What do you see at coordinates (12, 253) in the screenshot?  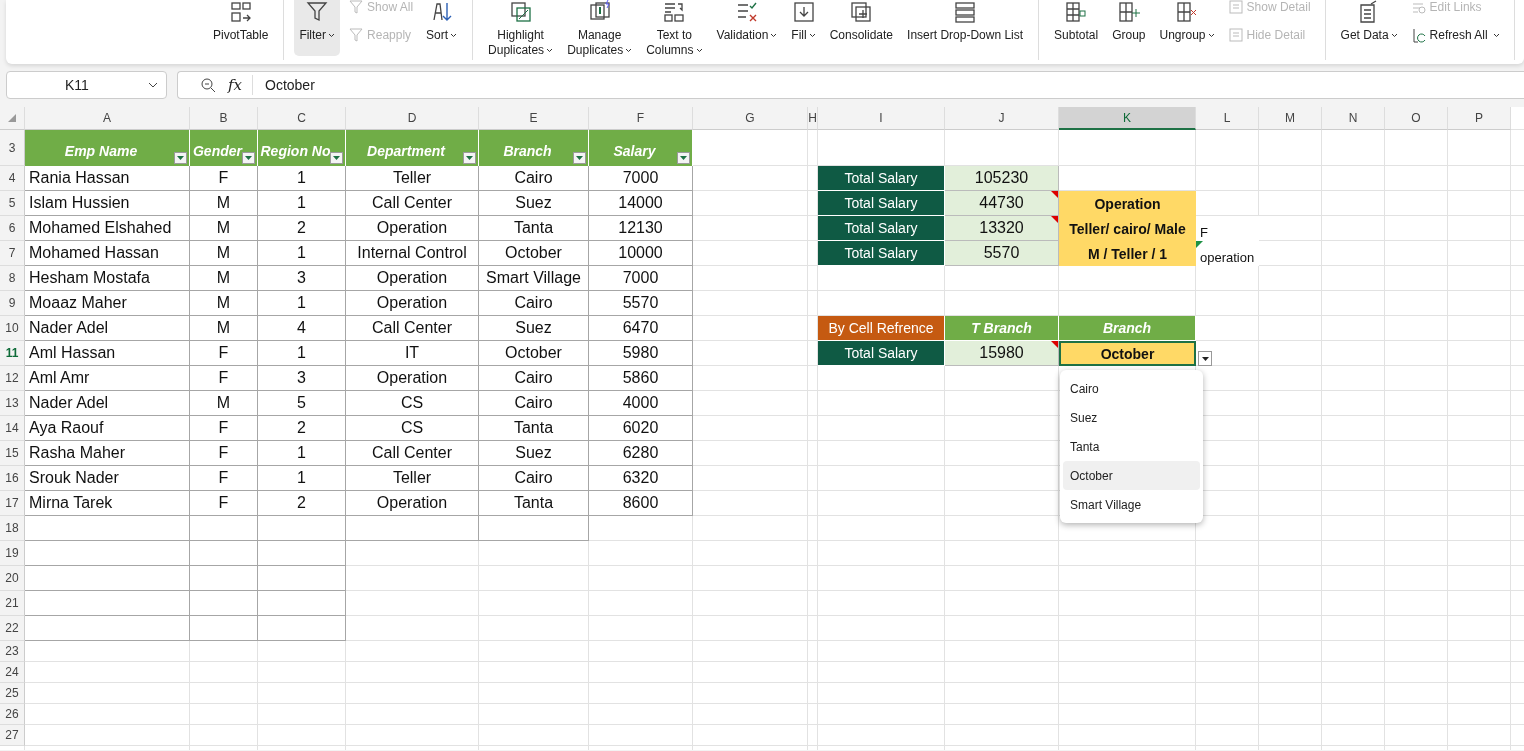 I see `row-number: 7` at bounding box center [12, 253].